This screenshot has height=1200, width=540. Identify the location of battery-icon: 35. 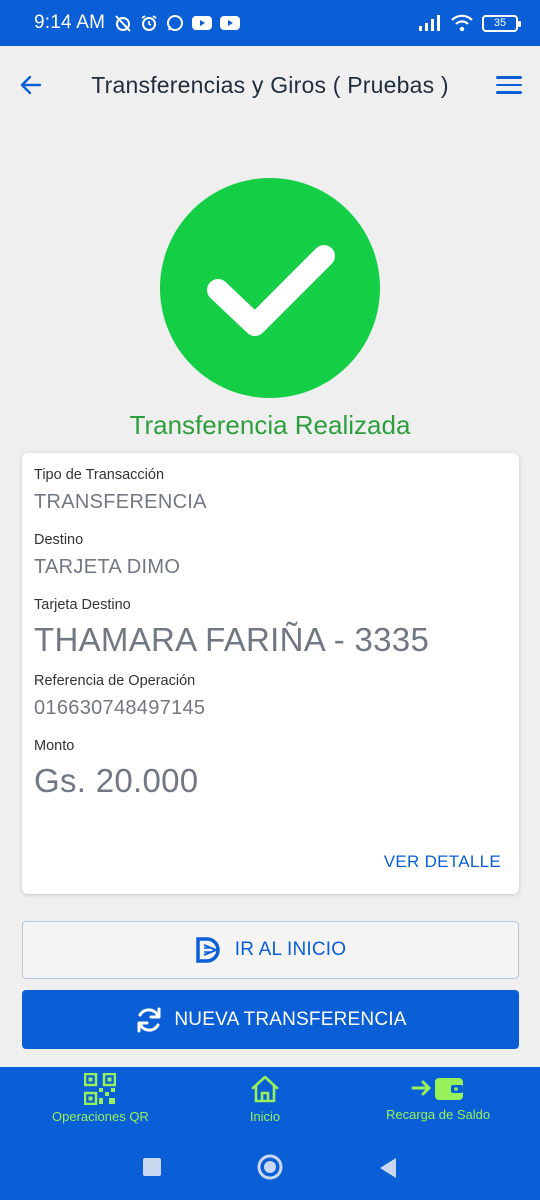
(501, 23).